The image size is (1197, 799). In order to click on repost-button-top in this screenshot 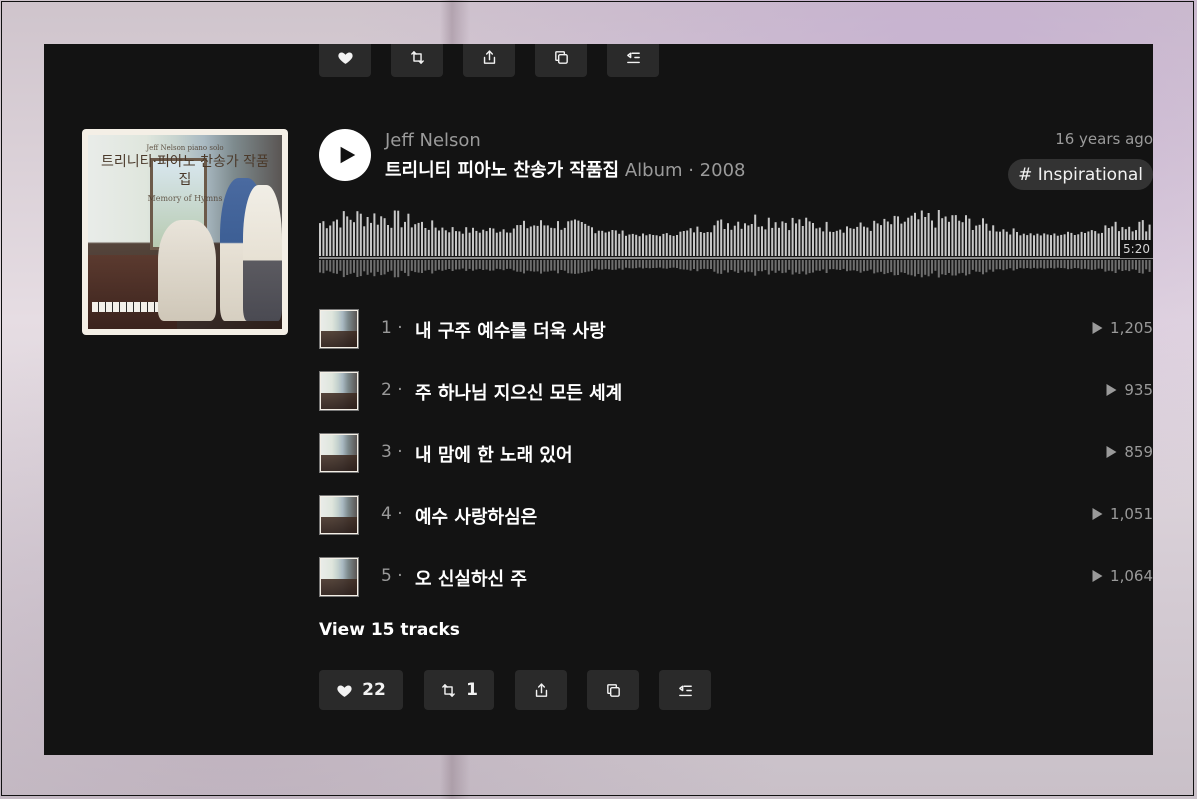, I will do `click(417, 60)`.